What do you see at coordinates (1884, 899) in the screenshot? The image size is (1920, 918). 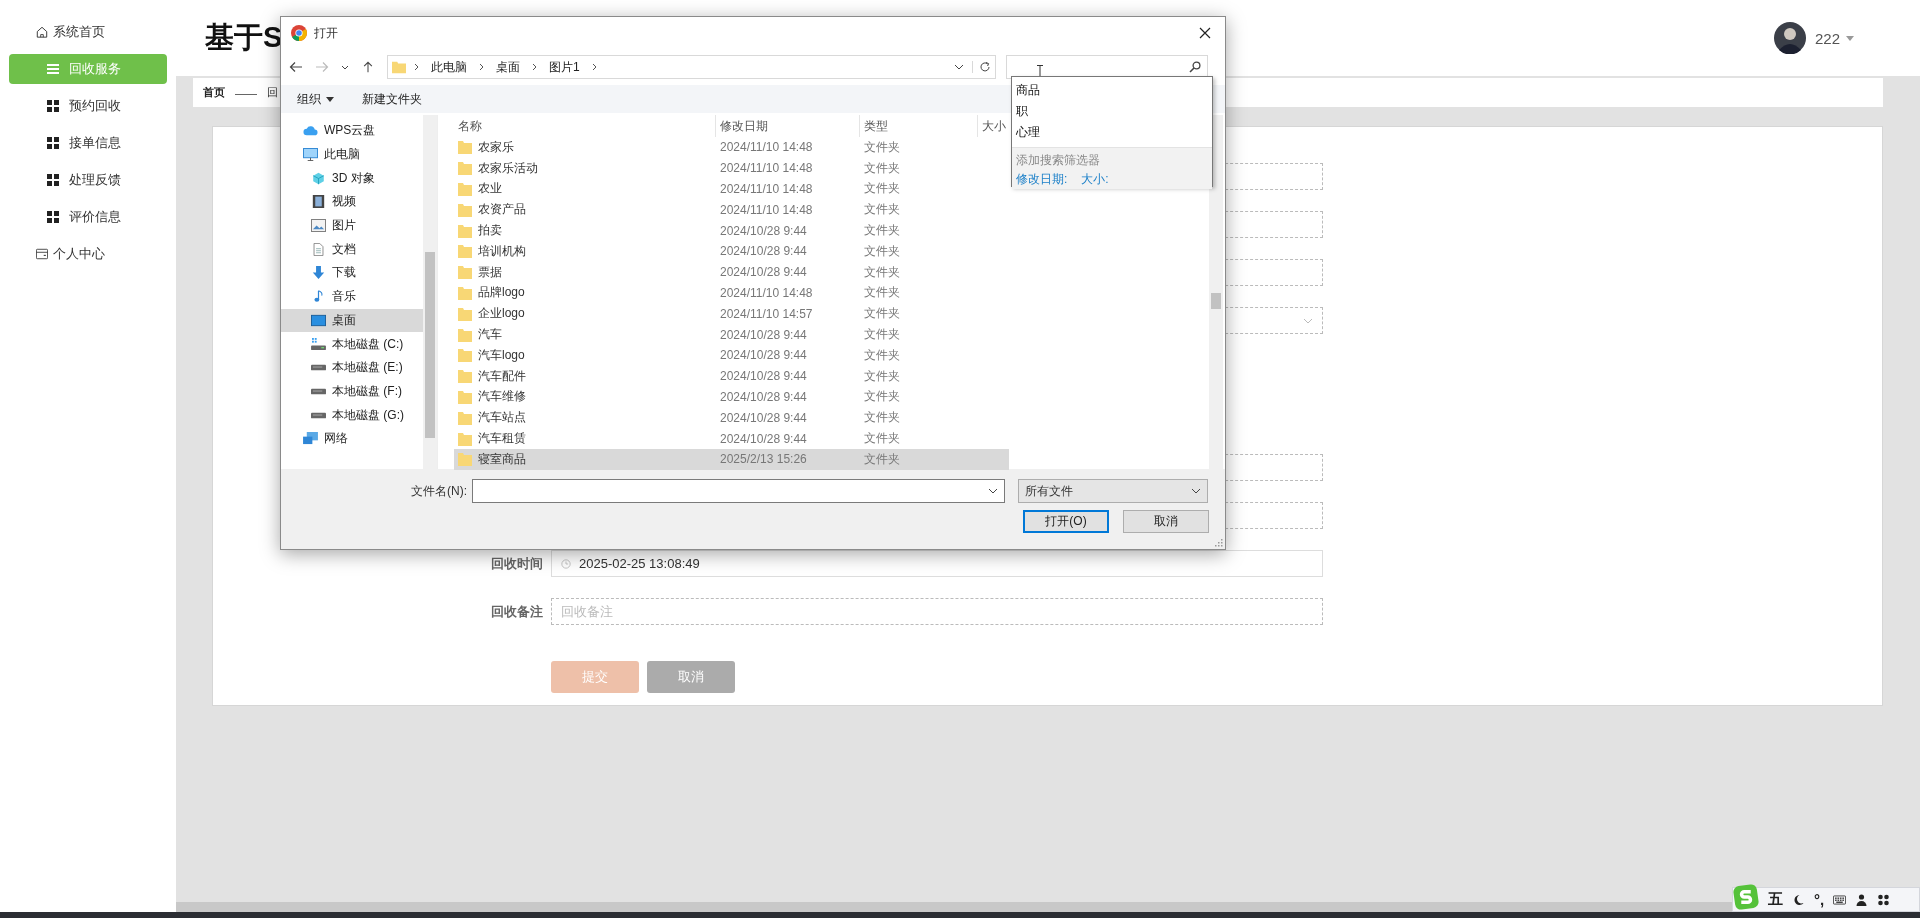 I see `grid-icon` at bounding box center [1884, 899].